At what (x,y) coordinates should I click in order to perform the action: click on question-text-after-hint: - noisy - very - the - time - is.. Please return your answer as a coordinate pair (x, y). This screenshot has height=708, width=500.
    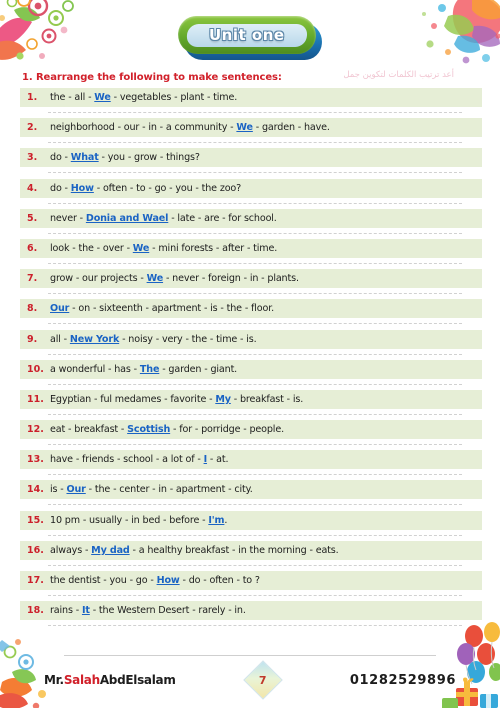
    Looking at the image, I should click on (188, 339).